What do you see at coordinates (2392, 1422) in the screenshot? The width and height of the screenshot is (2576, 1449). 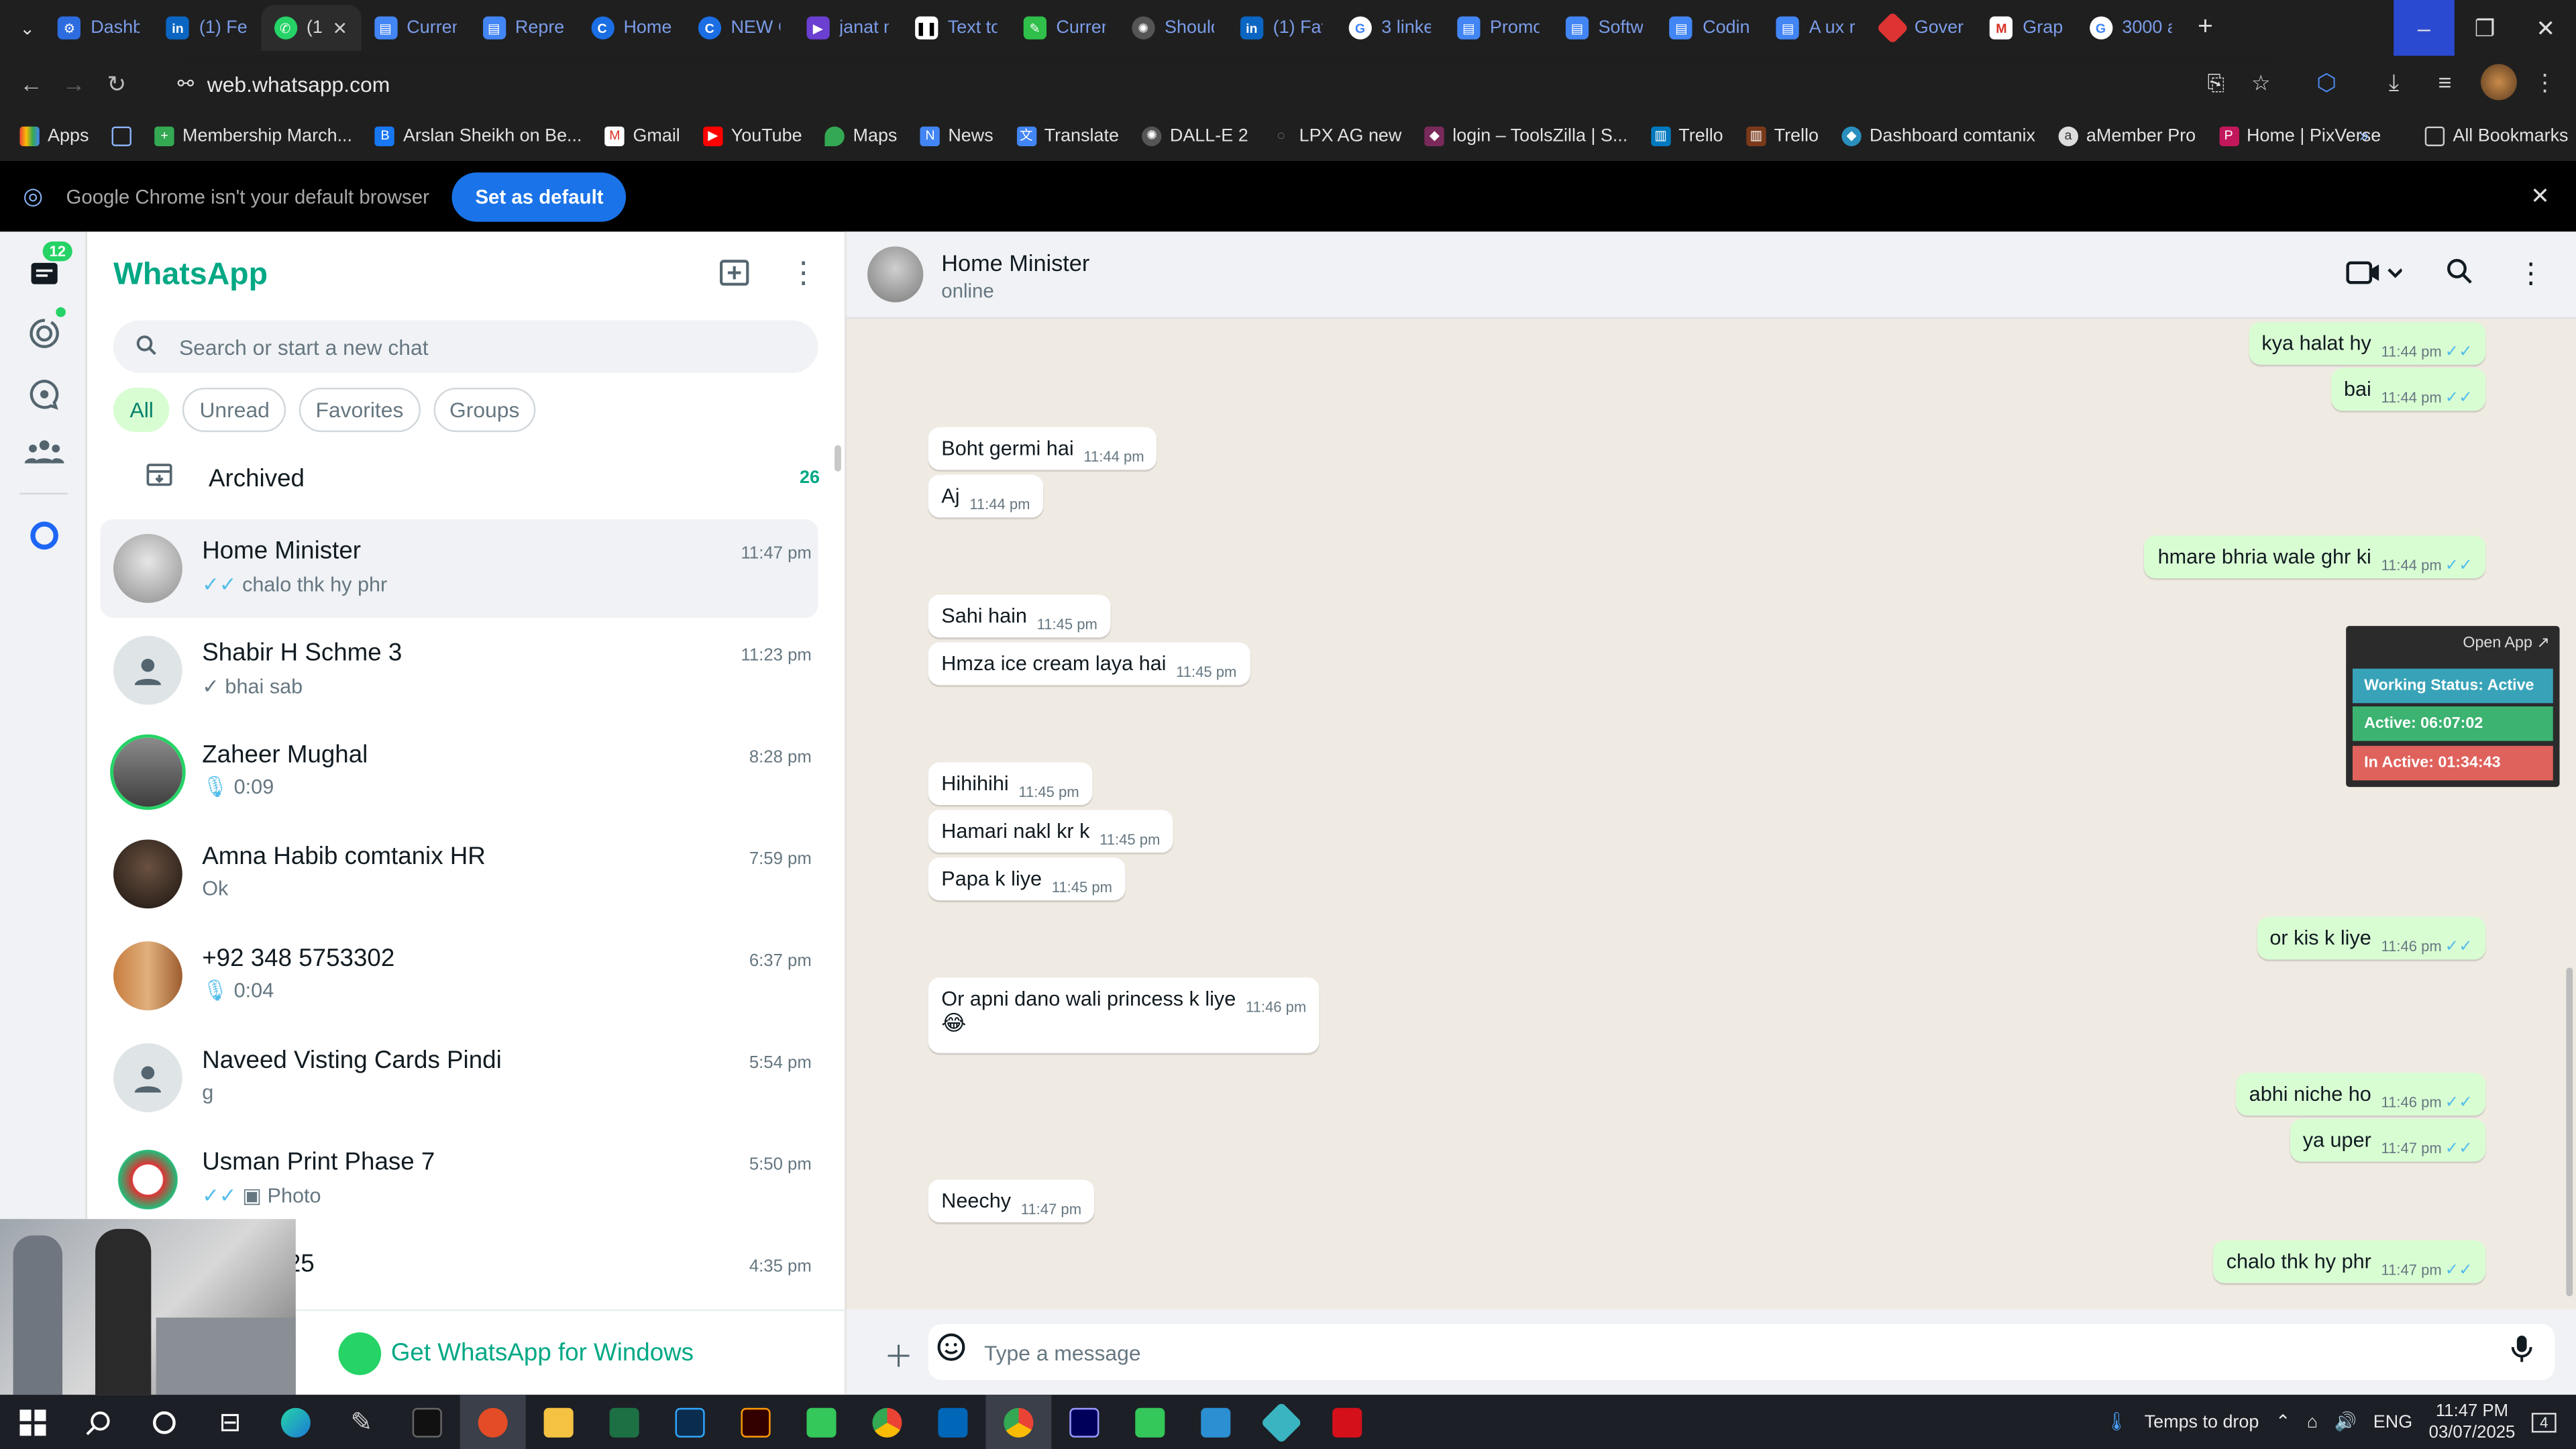 I see `language-indicator: ENG` at bounding box center [2392, 1422].